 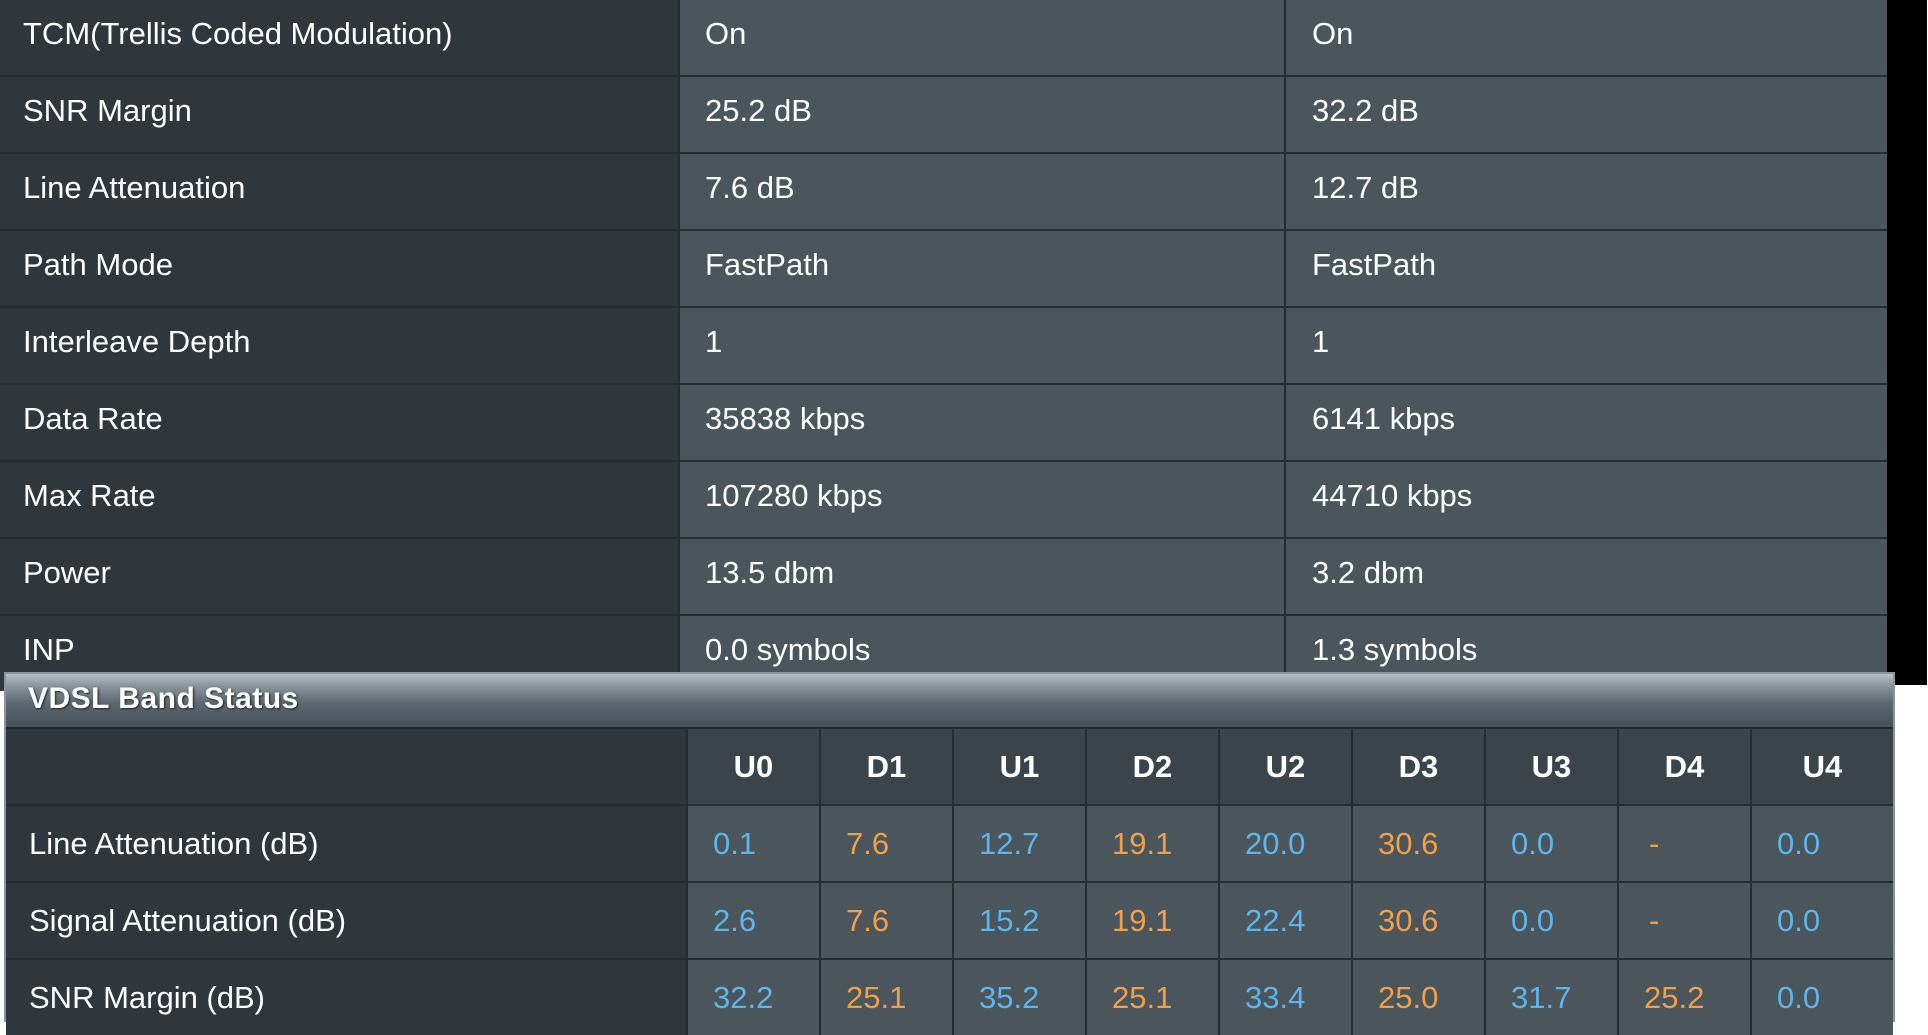 I want to click on table-row-tcm: TCM(Trellis Coded Modulation) On On, so click(x=943, y=38).